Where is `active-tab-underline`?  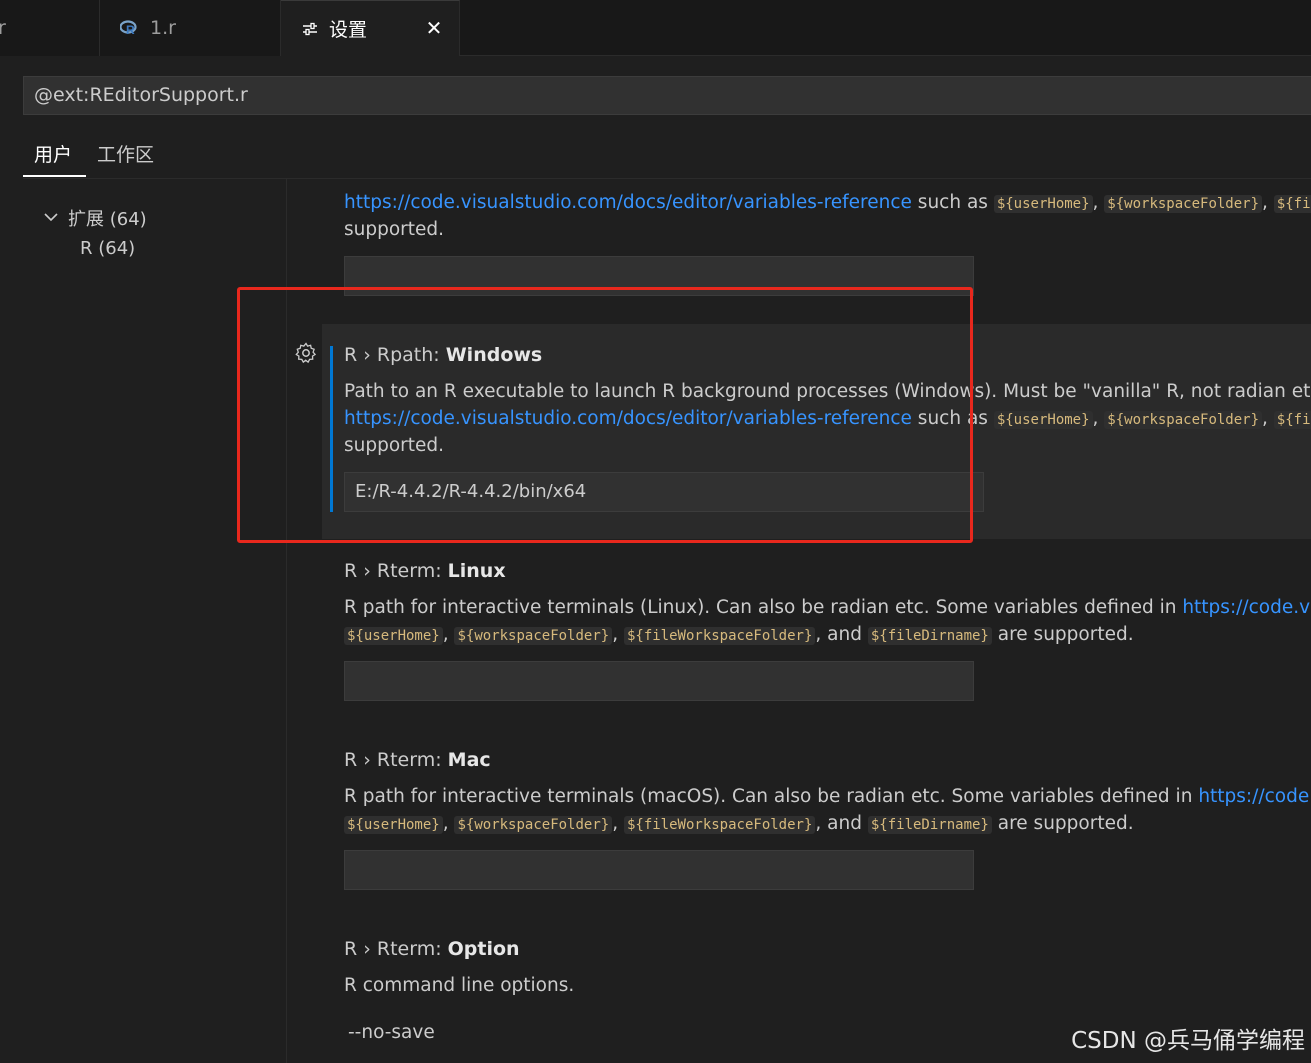 active-tab-underline is located at coordinates (54, 176).